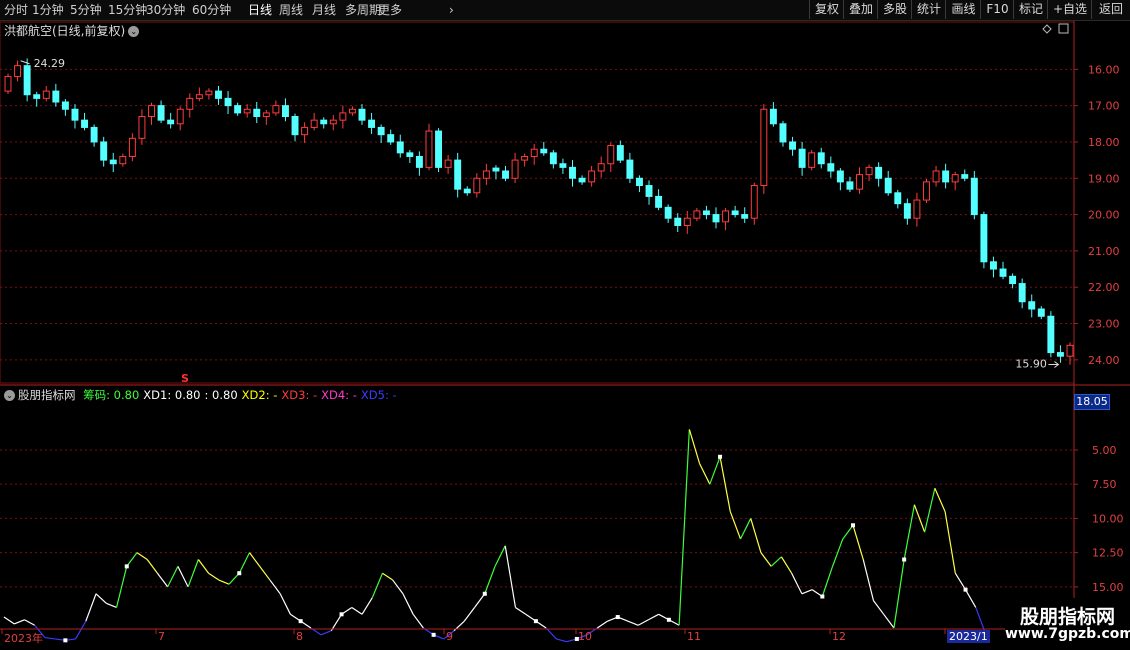 Image resolution: width=1130 pixels, height=650 pixels. Describe the element at coordinates (47, 395) in the screenshot. I see `indicator-name: 股朋指标网` at that location.